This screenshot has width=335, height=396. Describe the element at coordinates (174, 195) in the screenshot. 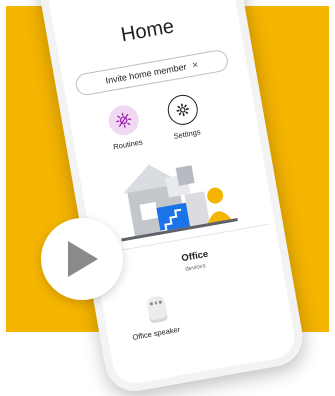

I see `home-illustration` at that location.